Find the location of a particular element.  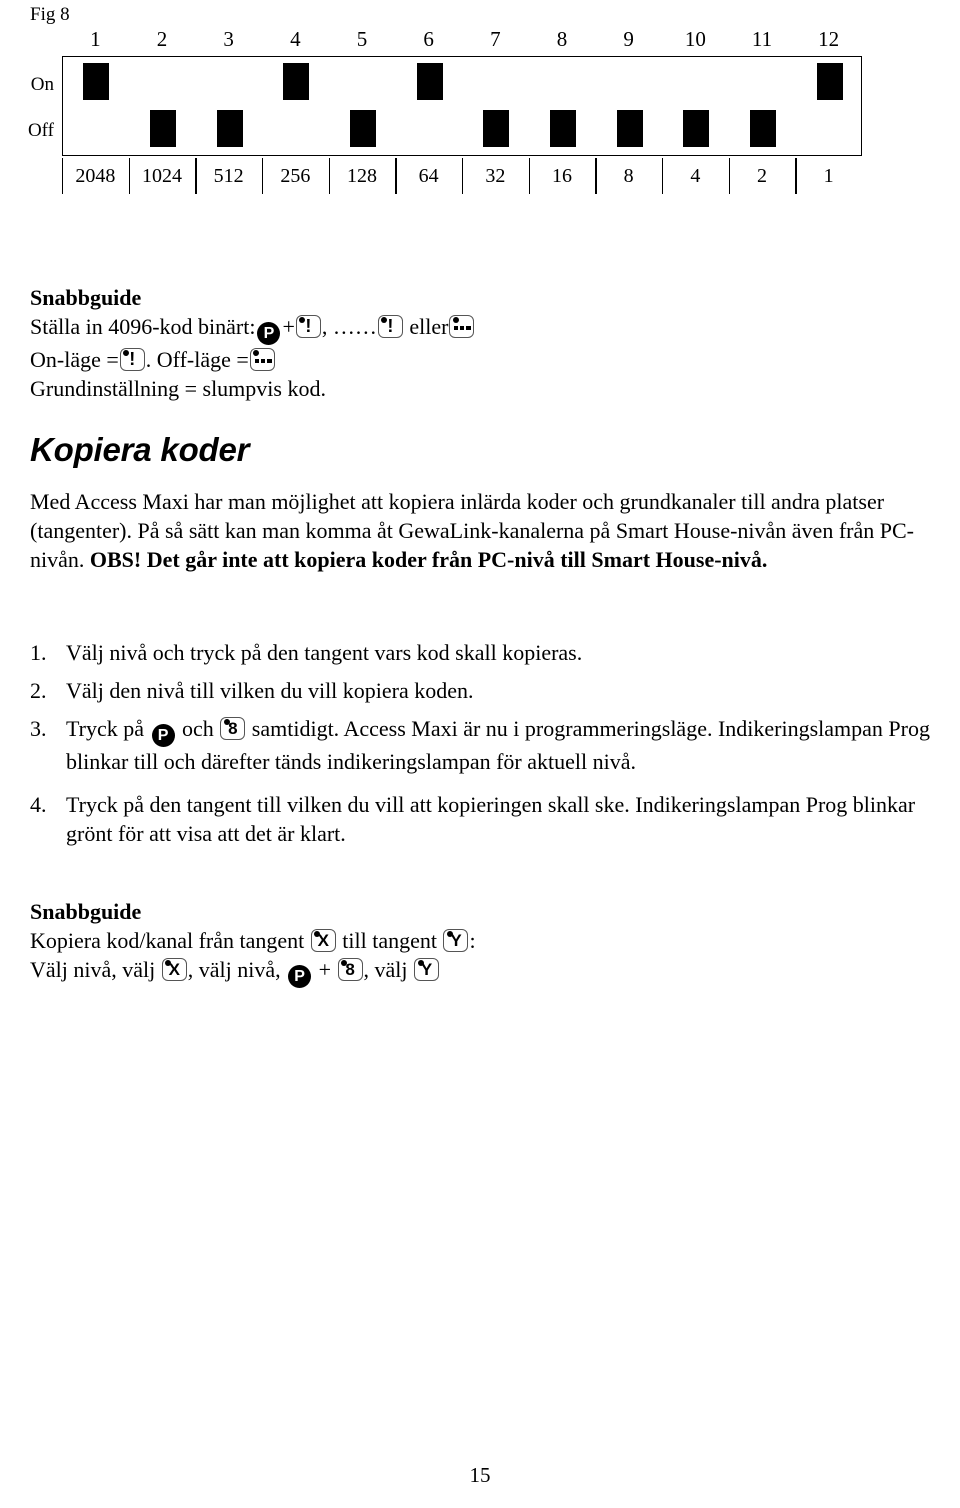

x-key-icon: X is located at coordinates (323, 940).